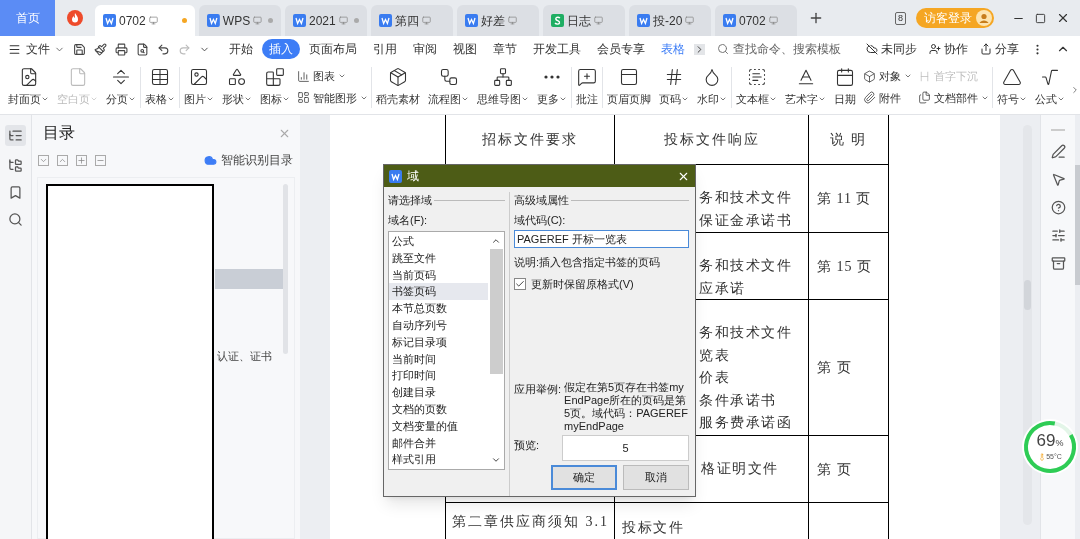 The image size is (1080, 539). What do you see at coordinates (438, 342) in the screenshot?
I see `list-item: 标记目录项` at bounding box center [438, 342].